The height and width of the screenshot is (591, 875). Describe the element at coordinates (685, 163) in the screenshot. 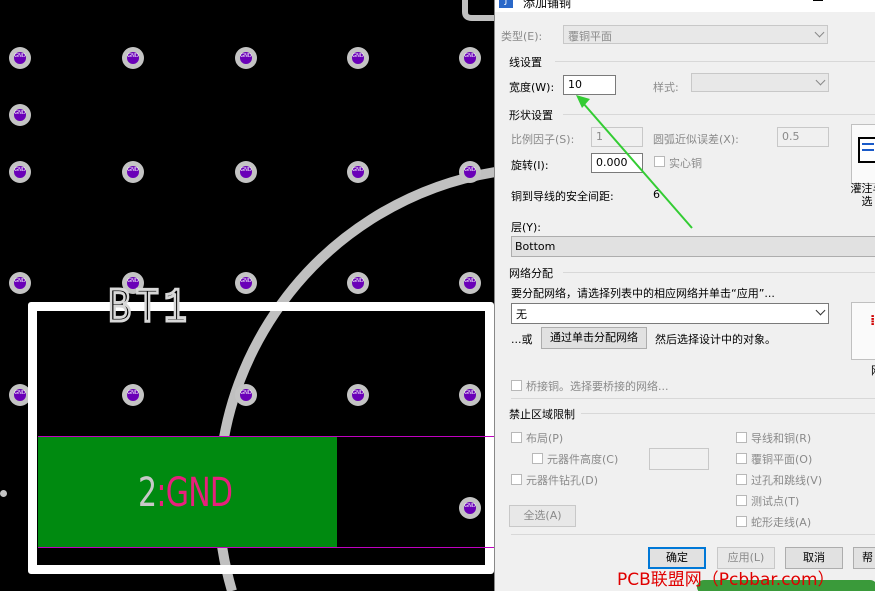

I see `solid-copper-label: 实心铜` at that location.